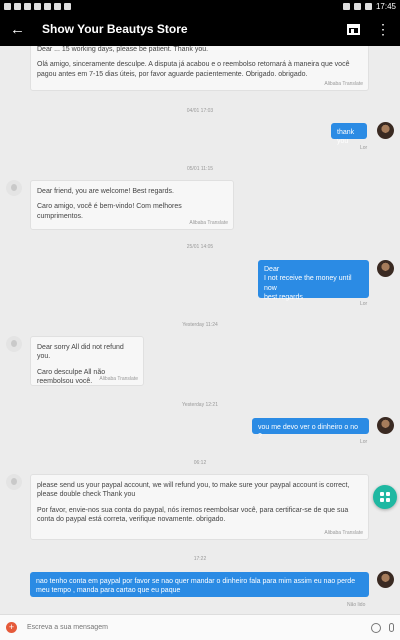 The width and height of the screenshot is (400, 640). Describe the element at coordinates (368, 6) in the screenshot. I see `battery-icon` at that location.